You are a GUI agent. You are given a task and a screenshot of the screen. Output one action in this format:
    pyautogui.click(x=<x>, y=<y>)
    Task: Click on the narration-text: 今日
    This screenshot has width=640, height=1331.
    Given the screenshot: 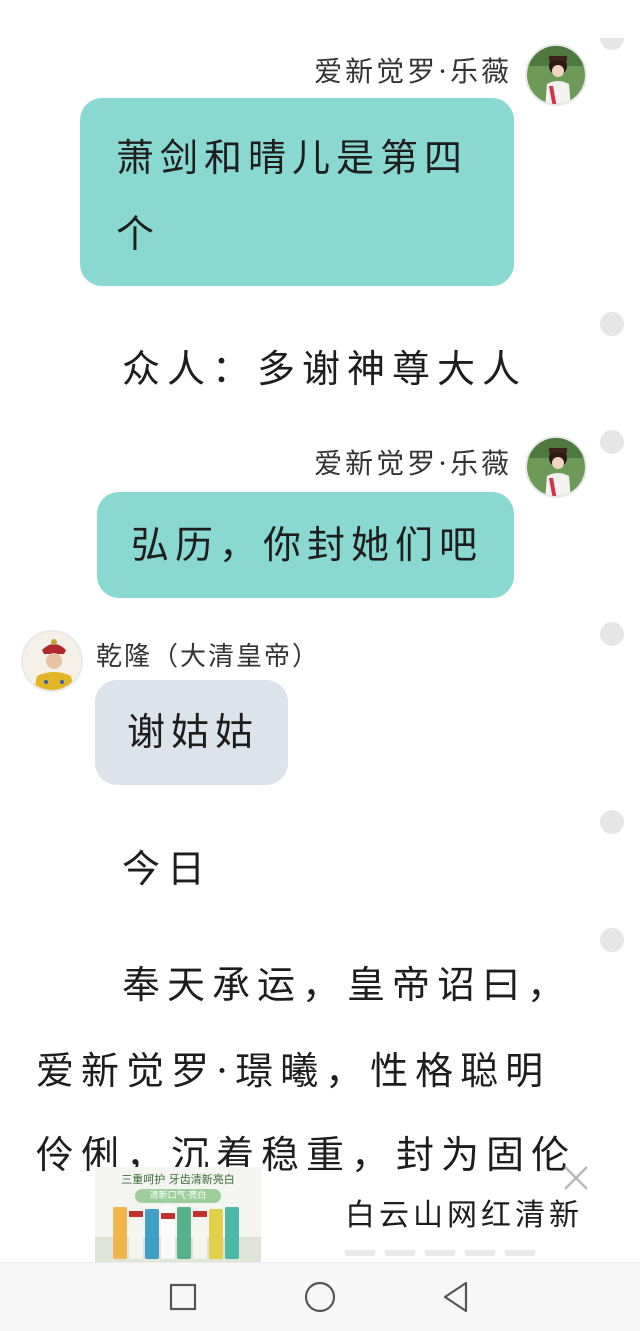 What is the action you would take?
    pyautogui.click(x=167, y=869)
    